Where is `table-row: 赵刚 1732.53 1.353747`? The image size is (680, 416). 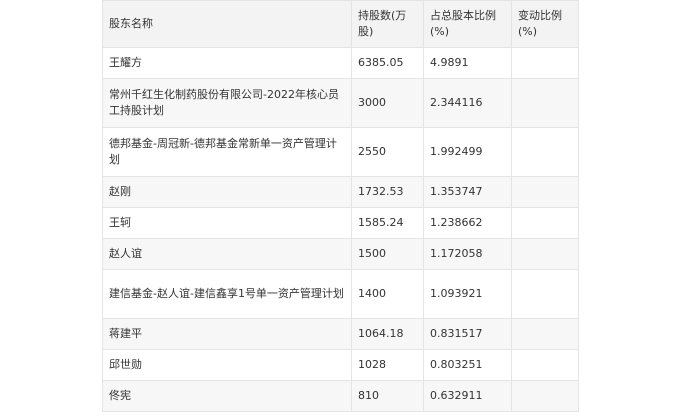 table-row: 赵刚 1732.53 1.353747 is located at coordinates (340, 192).